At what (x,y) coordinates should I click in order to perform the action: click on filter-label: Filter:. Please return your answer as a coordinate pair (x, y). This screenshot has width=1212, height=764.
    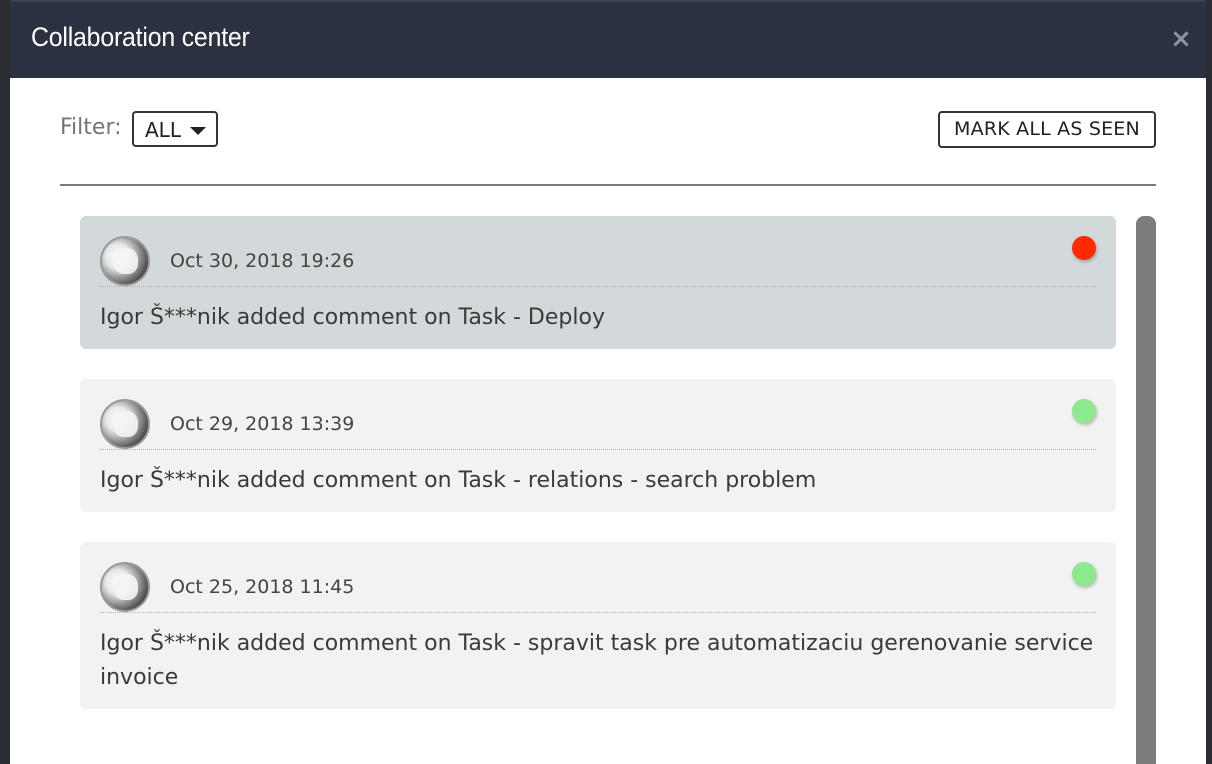
    Looking at the image, I should click on (91, 127).